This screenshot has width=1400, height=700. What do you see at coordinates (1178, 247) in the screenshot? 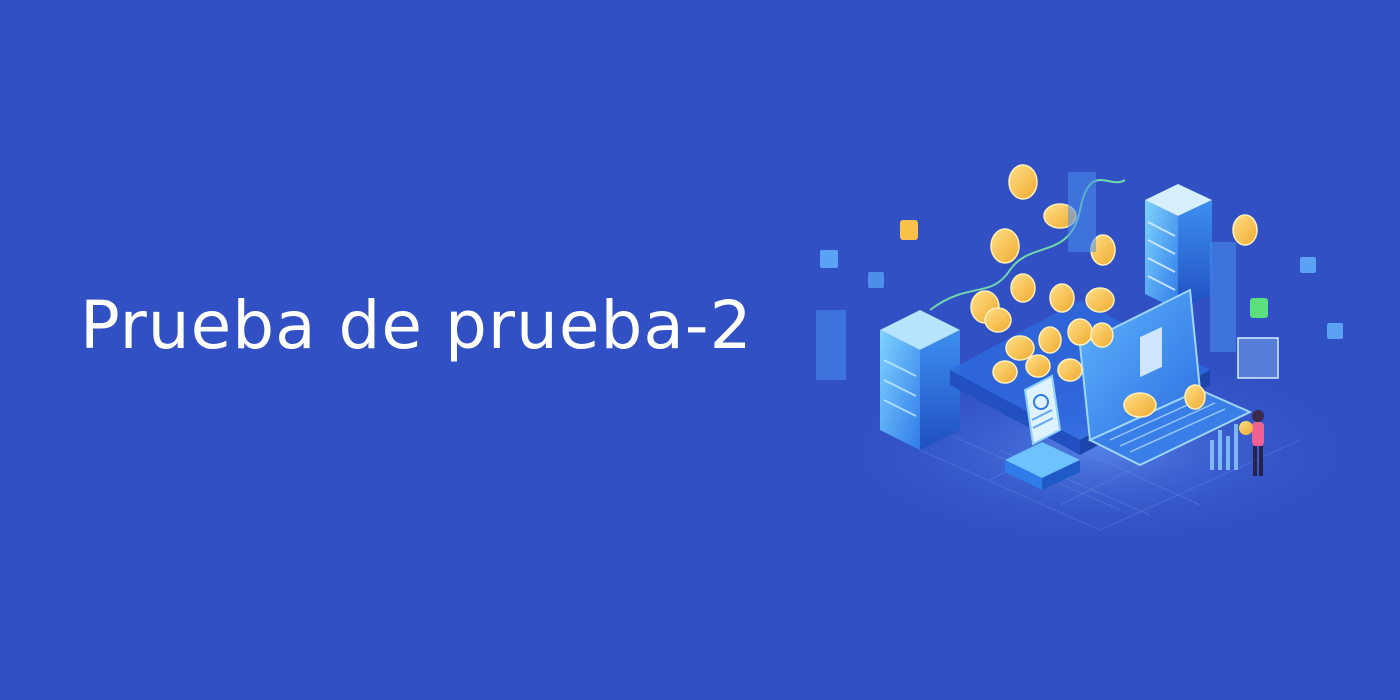
I see `server-tower-right` at bounding box center [1178, 247].